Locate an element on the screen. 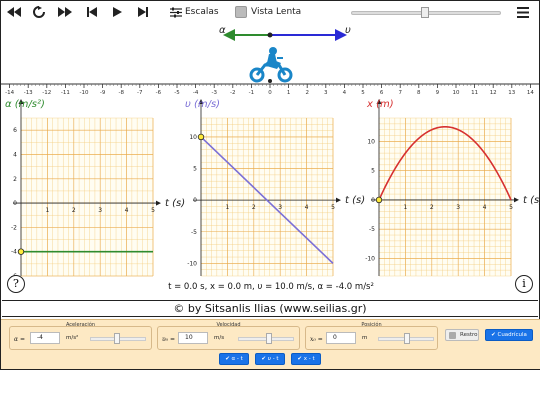  slow-view-label: Vista Lenta is located at coordinates (276, 12).